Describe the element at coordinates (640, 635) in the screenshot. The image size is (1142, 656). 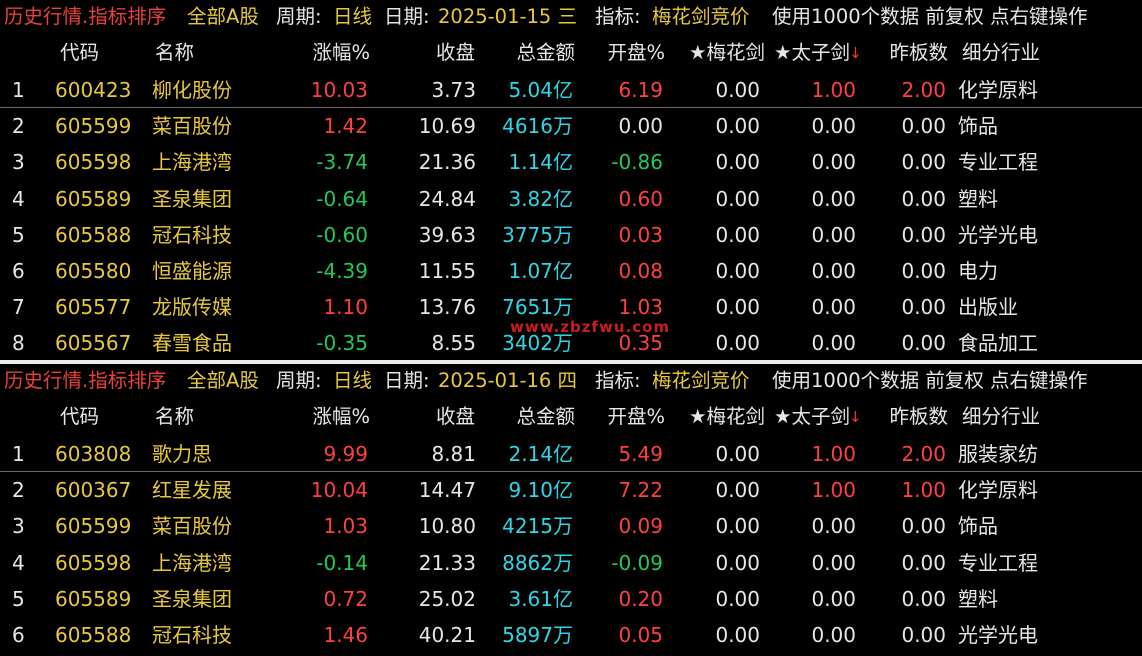
I see `cell-open: 0.05` at that location.